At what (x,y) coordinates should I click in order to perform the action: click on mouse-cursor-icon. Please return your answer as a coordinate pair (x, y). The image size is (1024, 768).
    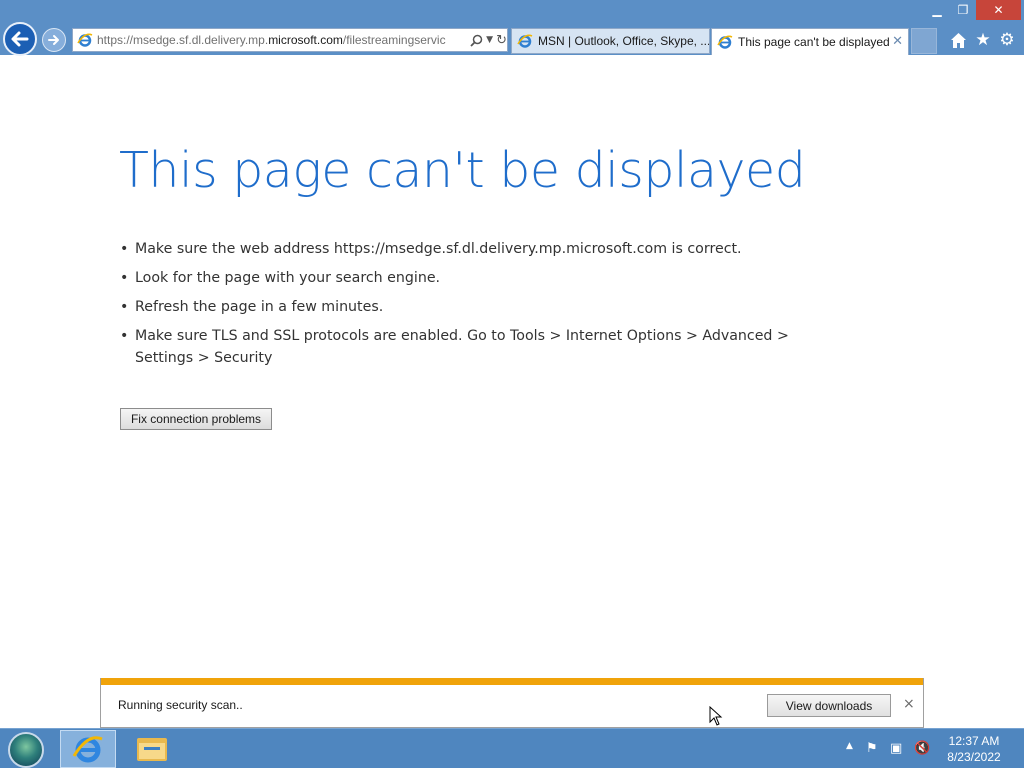
    Looking at the image, I should click on (716, 716).